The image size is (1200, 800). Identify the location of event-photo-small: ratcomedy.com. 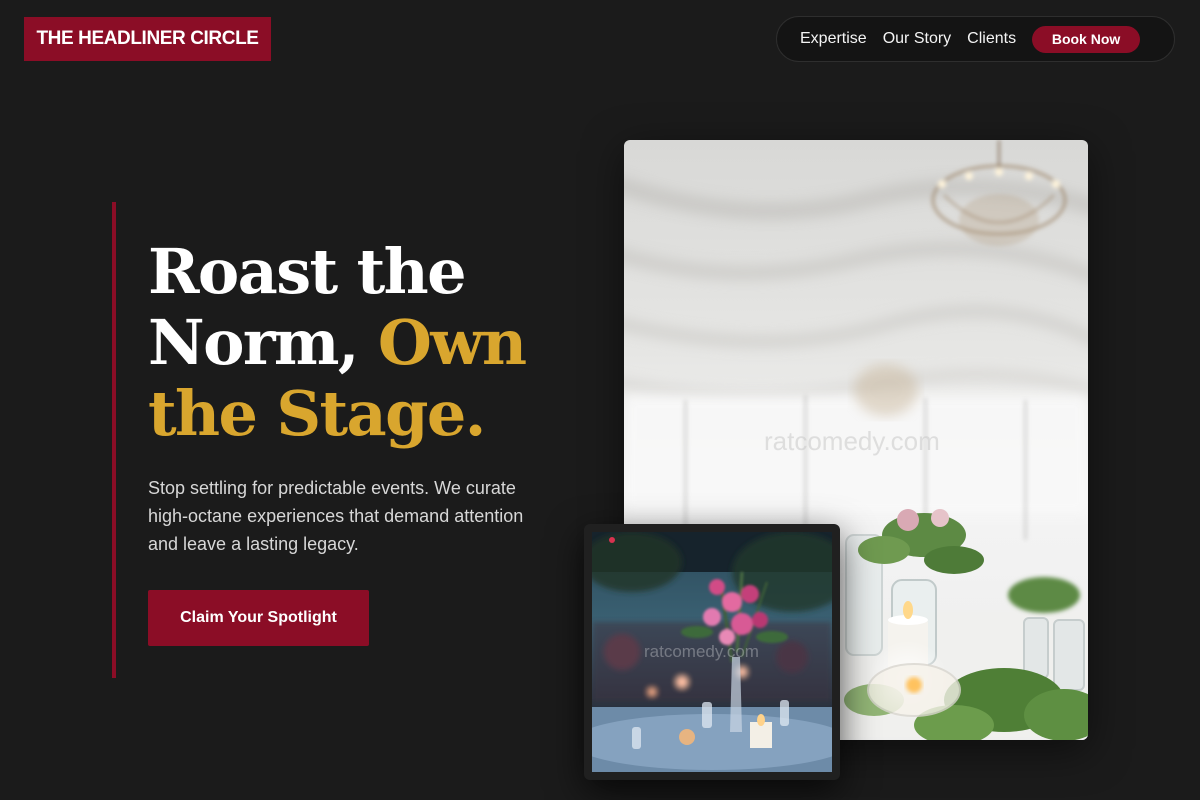
(712, 652).